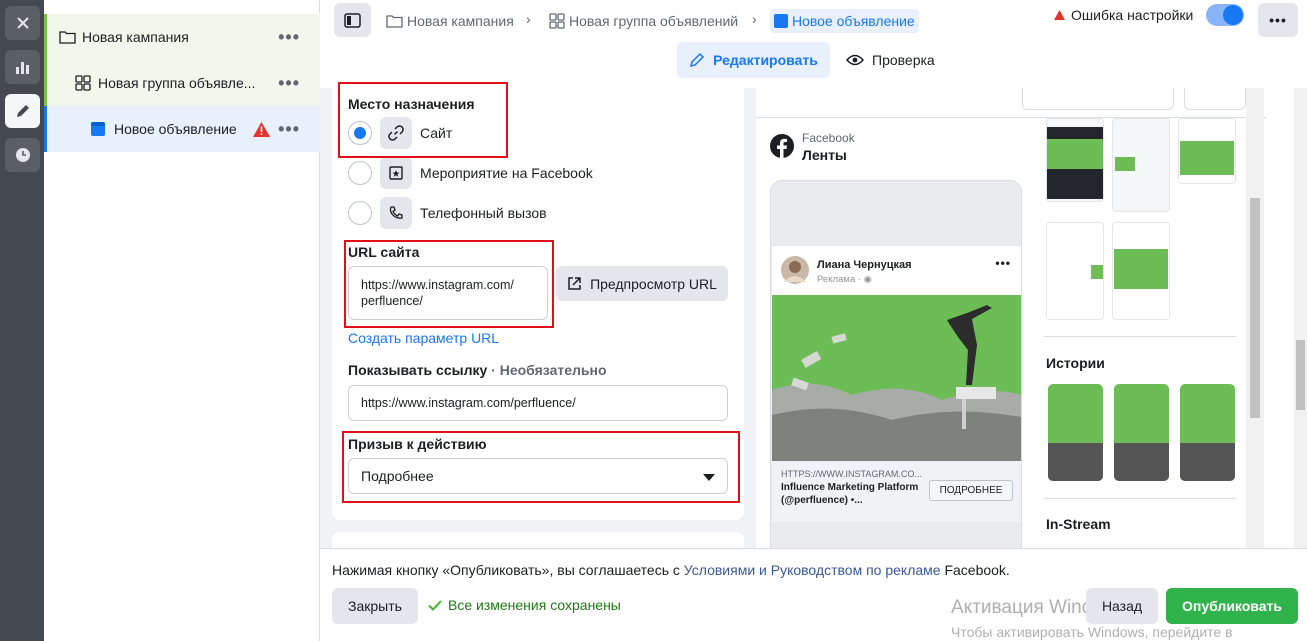 This screenshot has height=641, width=1307. Describe the element at coordinates (971, 490) in the screenshot. I see `post-cta-button: ПОДРОБНЕЕ` at that location.